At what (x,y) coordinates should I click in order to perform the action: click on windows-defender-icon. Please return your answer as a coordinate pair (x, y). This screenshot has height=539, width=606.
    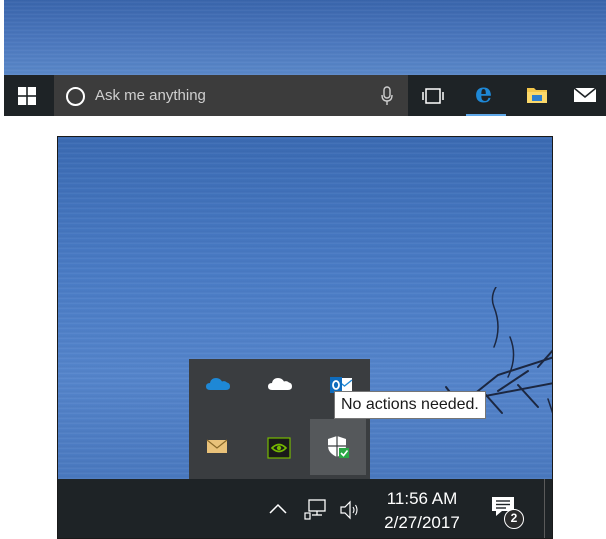
    Looking at the image, I should click on (338, 447).